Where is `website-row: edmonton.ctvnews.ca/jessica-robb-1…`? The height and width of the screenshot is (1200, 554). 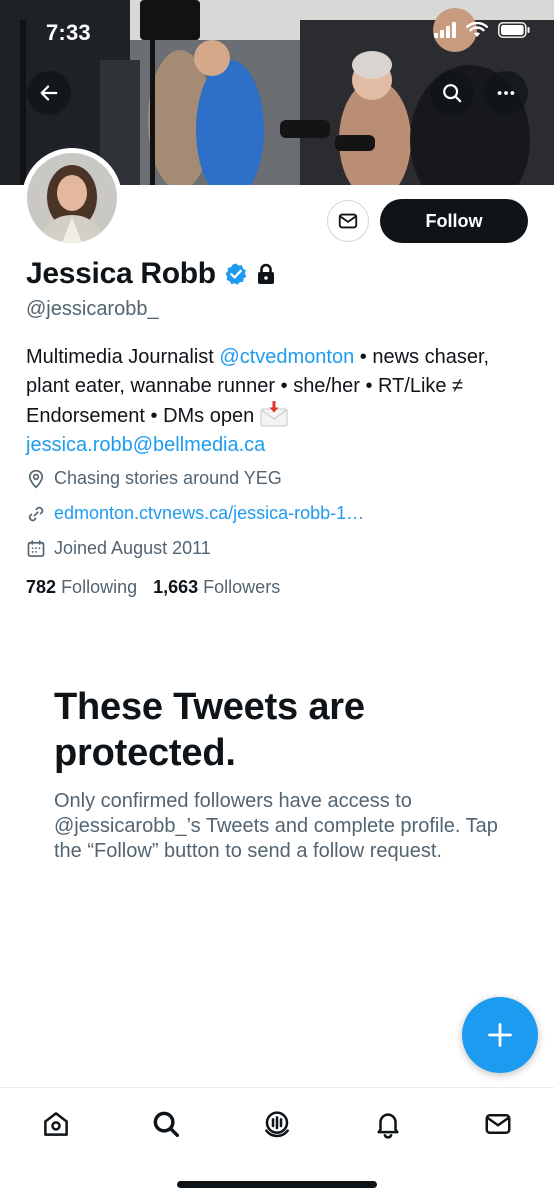 website-row: edmonton.ctvnews.ca/jessica-robb-1… is located at coordinates (195, 513).